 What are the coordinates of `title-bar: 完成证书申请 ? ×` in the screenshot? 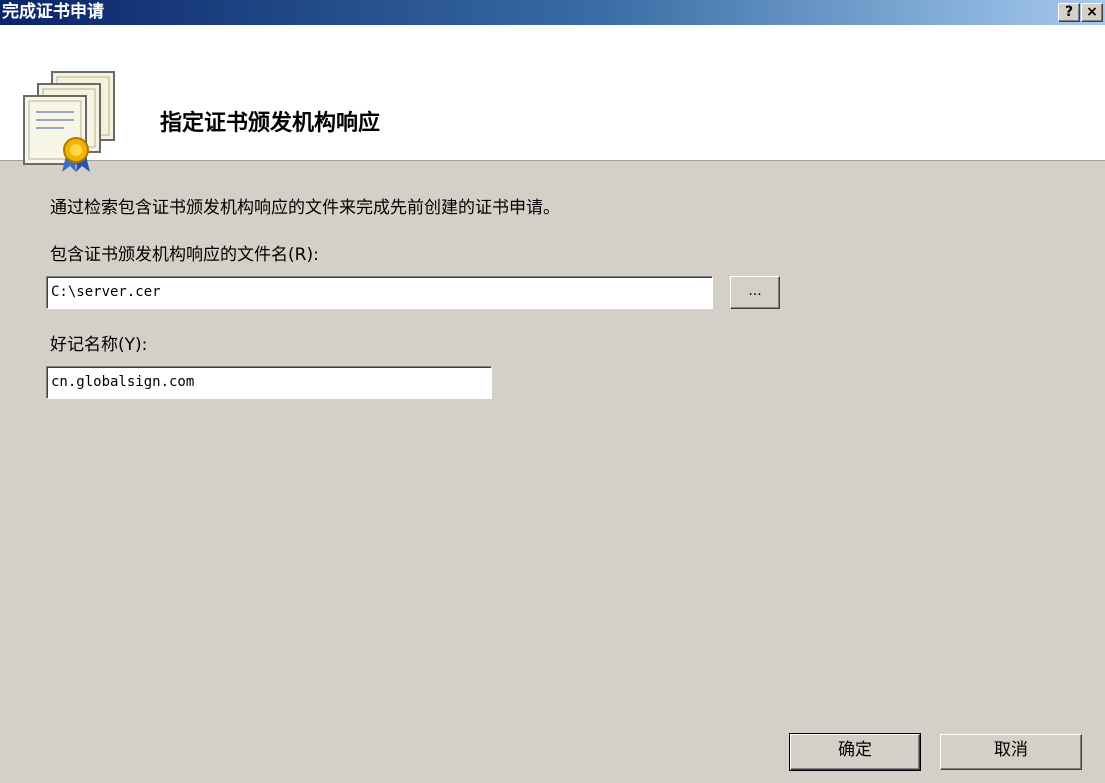 It's located at (552, 12).